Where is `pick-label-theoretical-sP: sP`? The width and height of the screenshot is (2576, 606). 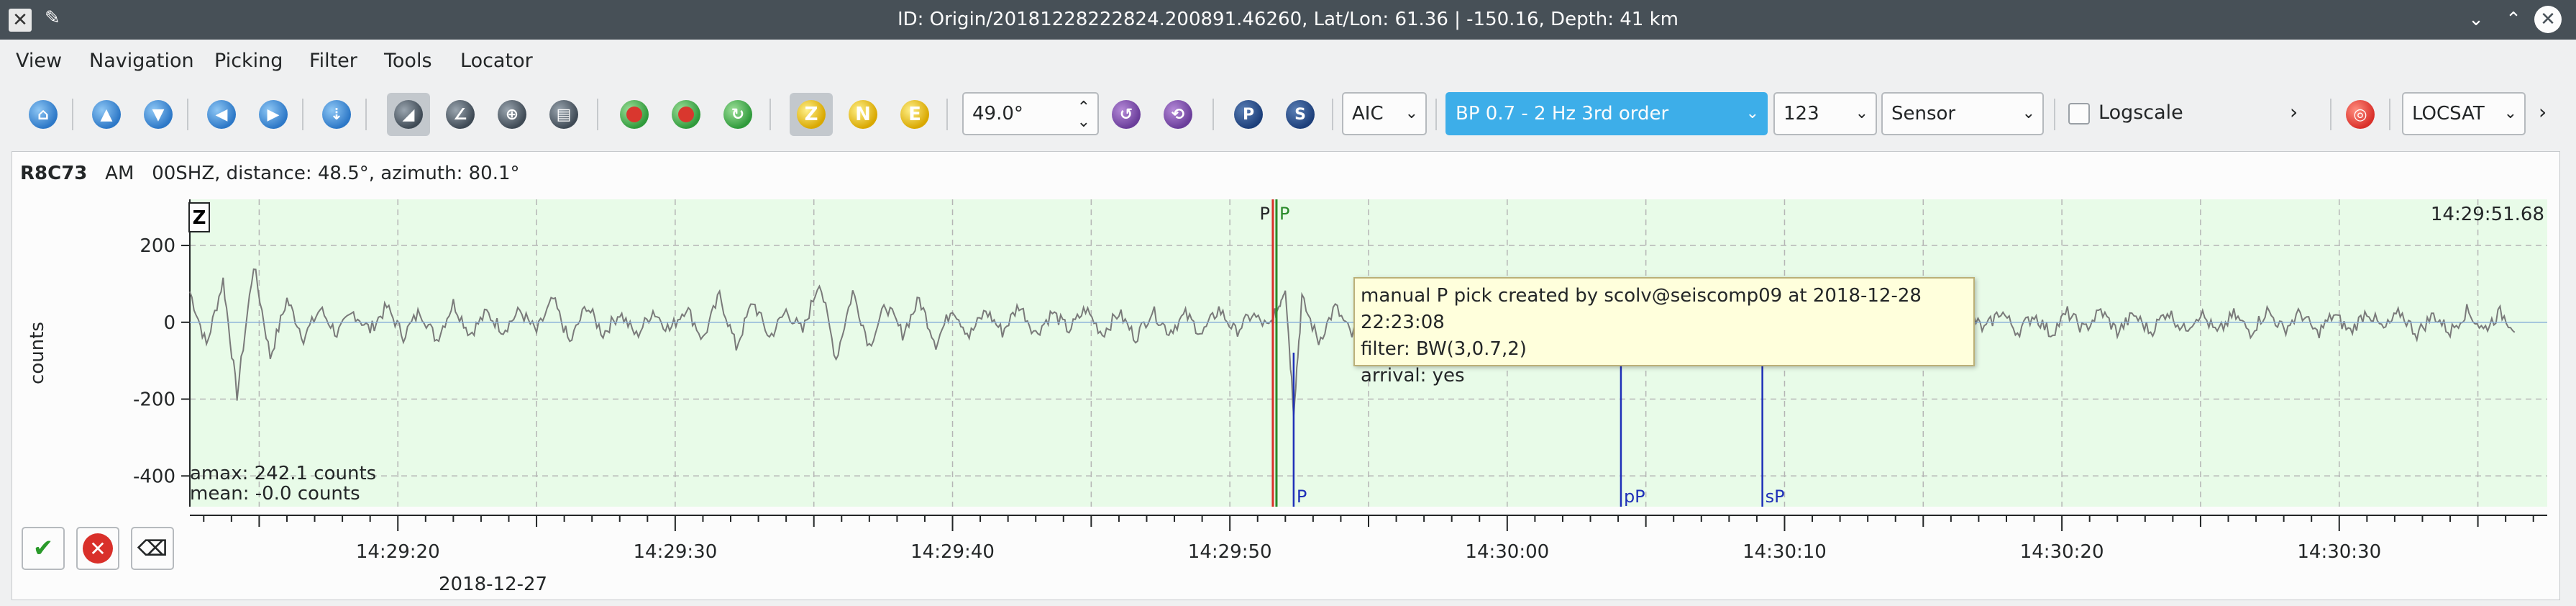
pick-label-theoretical-sP: sP is located at coordinates (1775, 497).